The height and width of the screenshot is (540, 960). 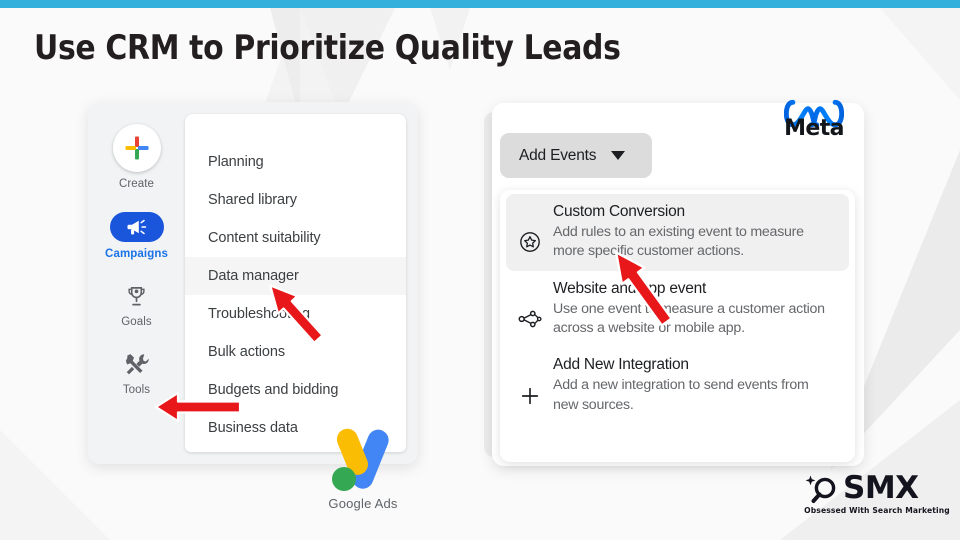 I want to click on add-events-label: Add Events, so click(x=558, y=155).